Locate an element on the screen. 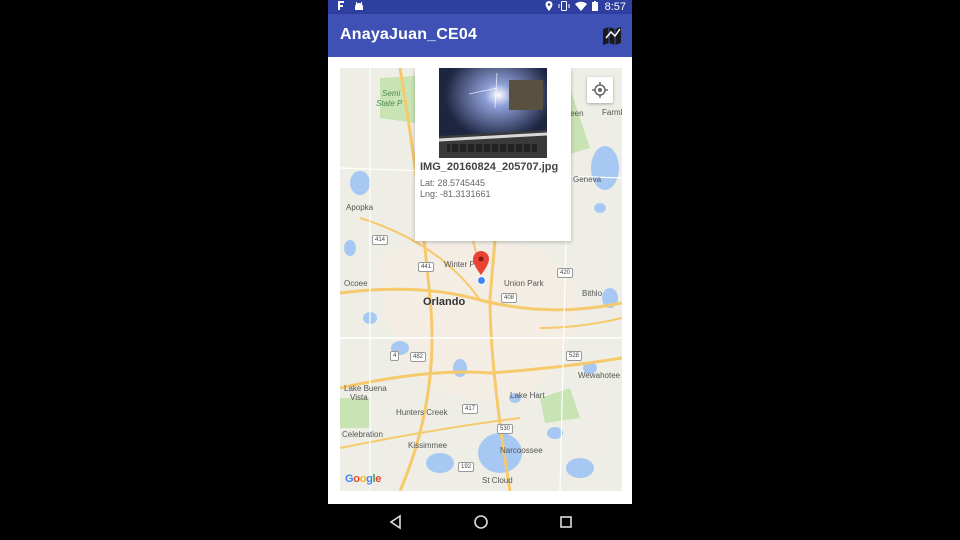  map-label: Vista is located at coordinates (359, 397).